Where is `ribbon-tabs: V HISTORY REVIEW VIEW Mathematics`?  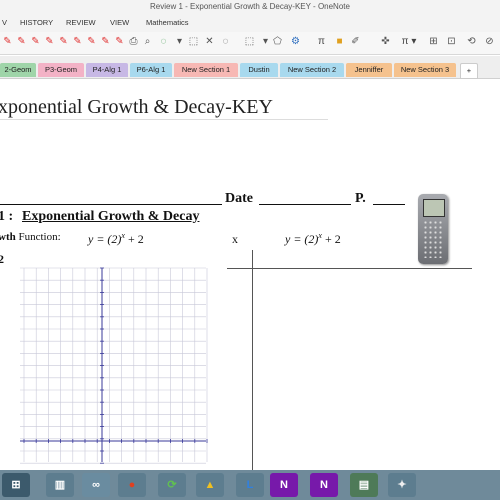
ribbon-tabs: V HISTORY REVIEW VIEW Mathematics is located at coordinates (250, 23).